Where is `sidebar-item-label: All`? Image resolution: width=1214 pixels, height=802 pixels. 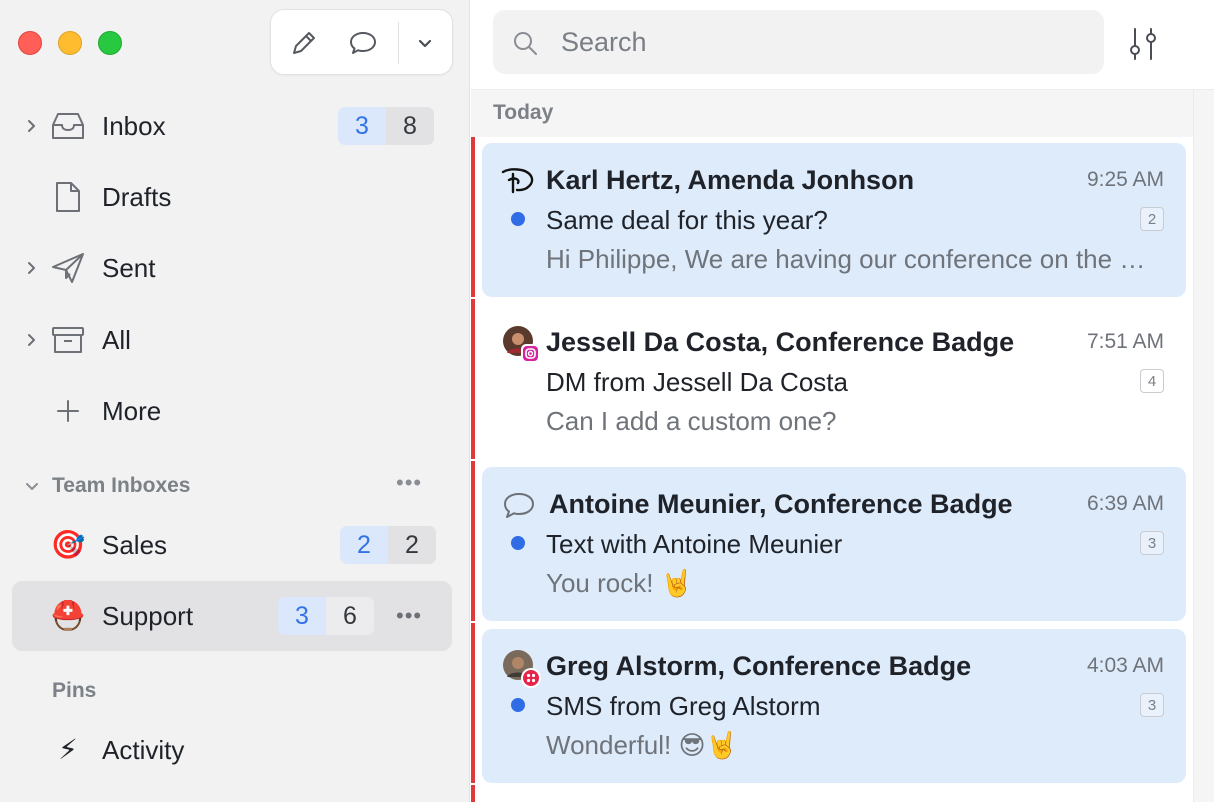
sidebar-item-label: All is located at coordinates (116, 339).